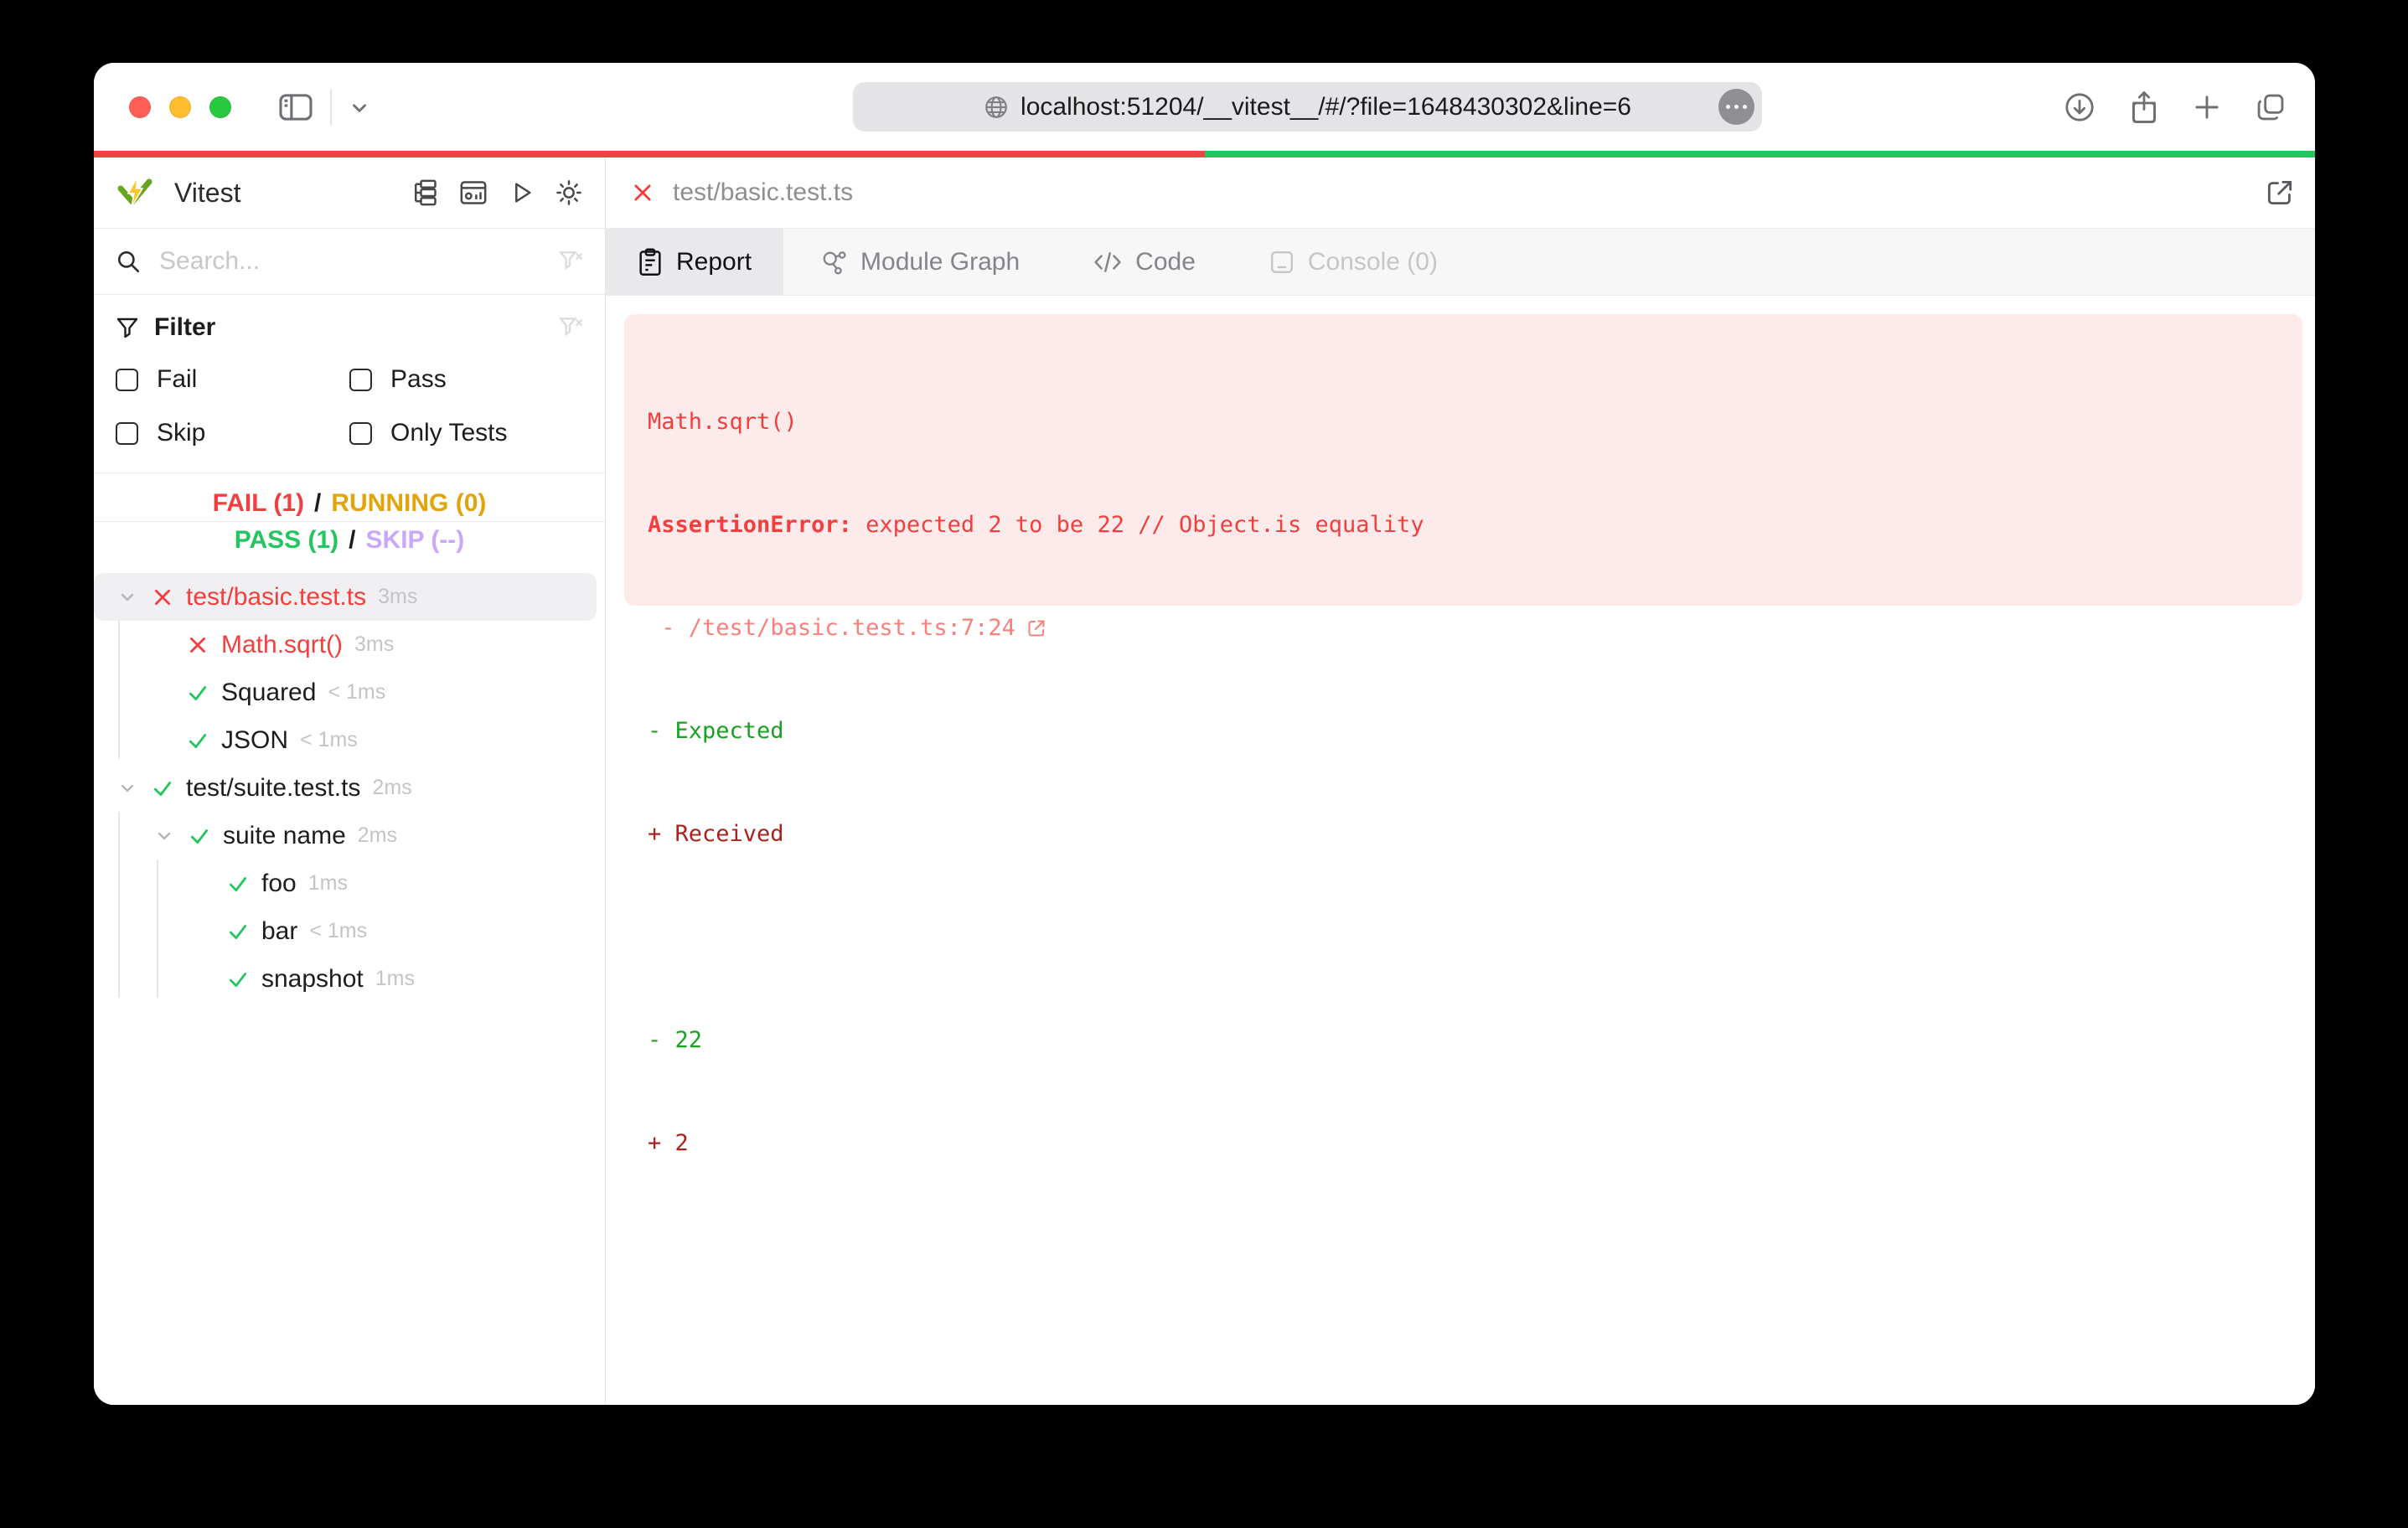 This screenshot has height=1528, width=2408. Describe the element at coordinates (269, 692) in the screenshot. I see `test-label: Squared` at that location.